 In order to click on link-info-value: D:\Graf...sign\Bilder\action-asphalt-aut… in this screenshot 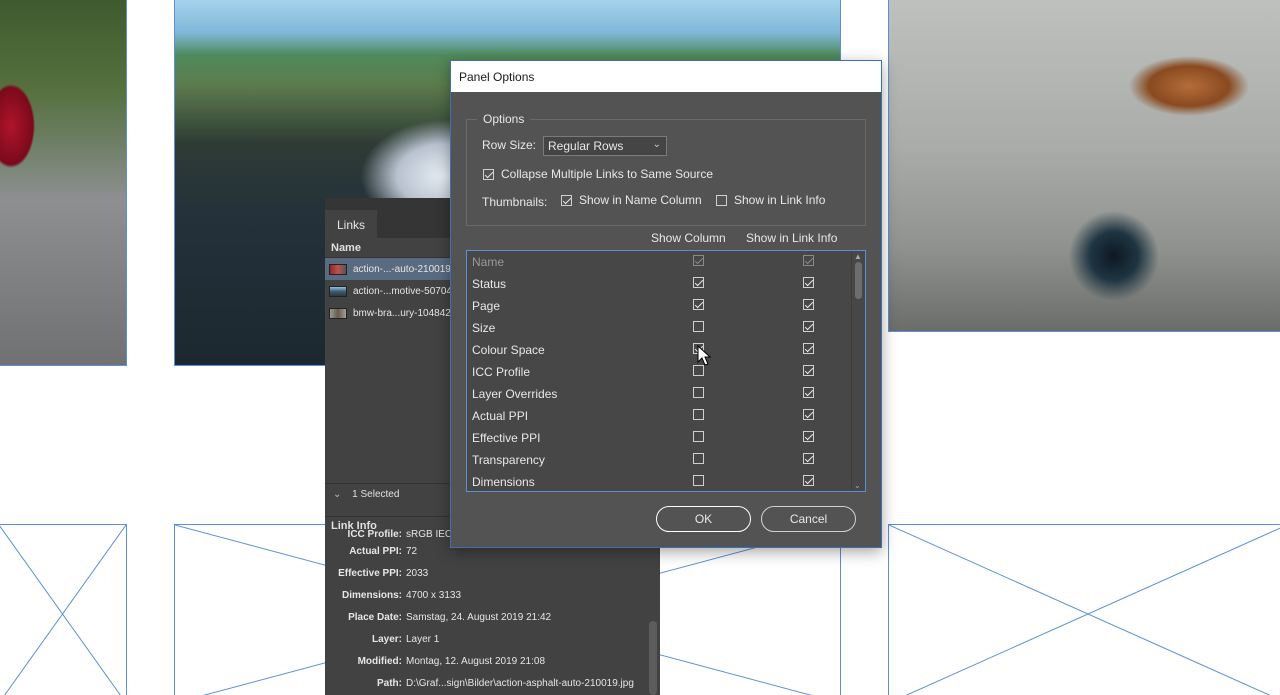, I will do `click(520, 683)`.